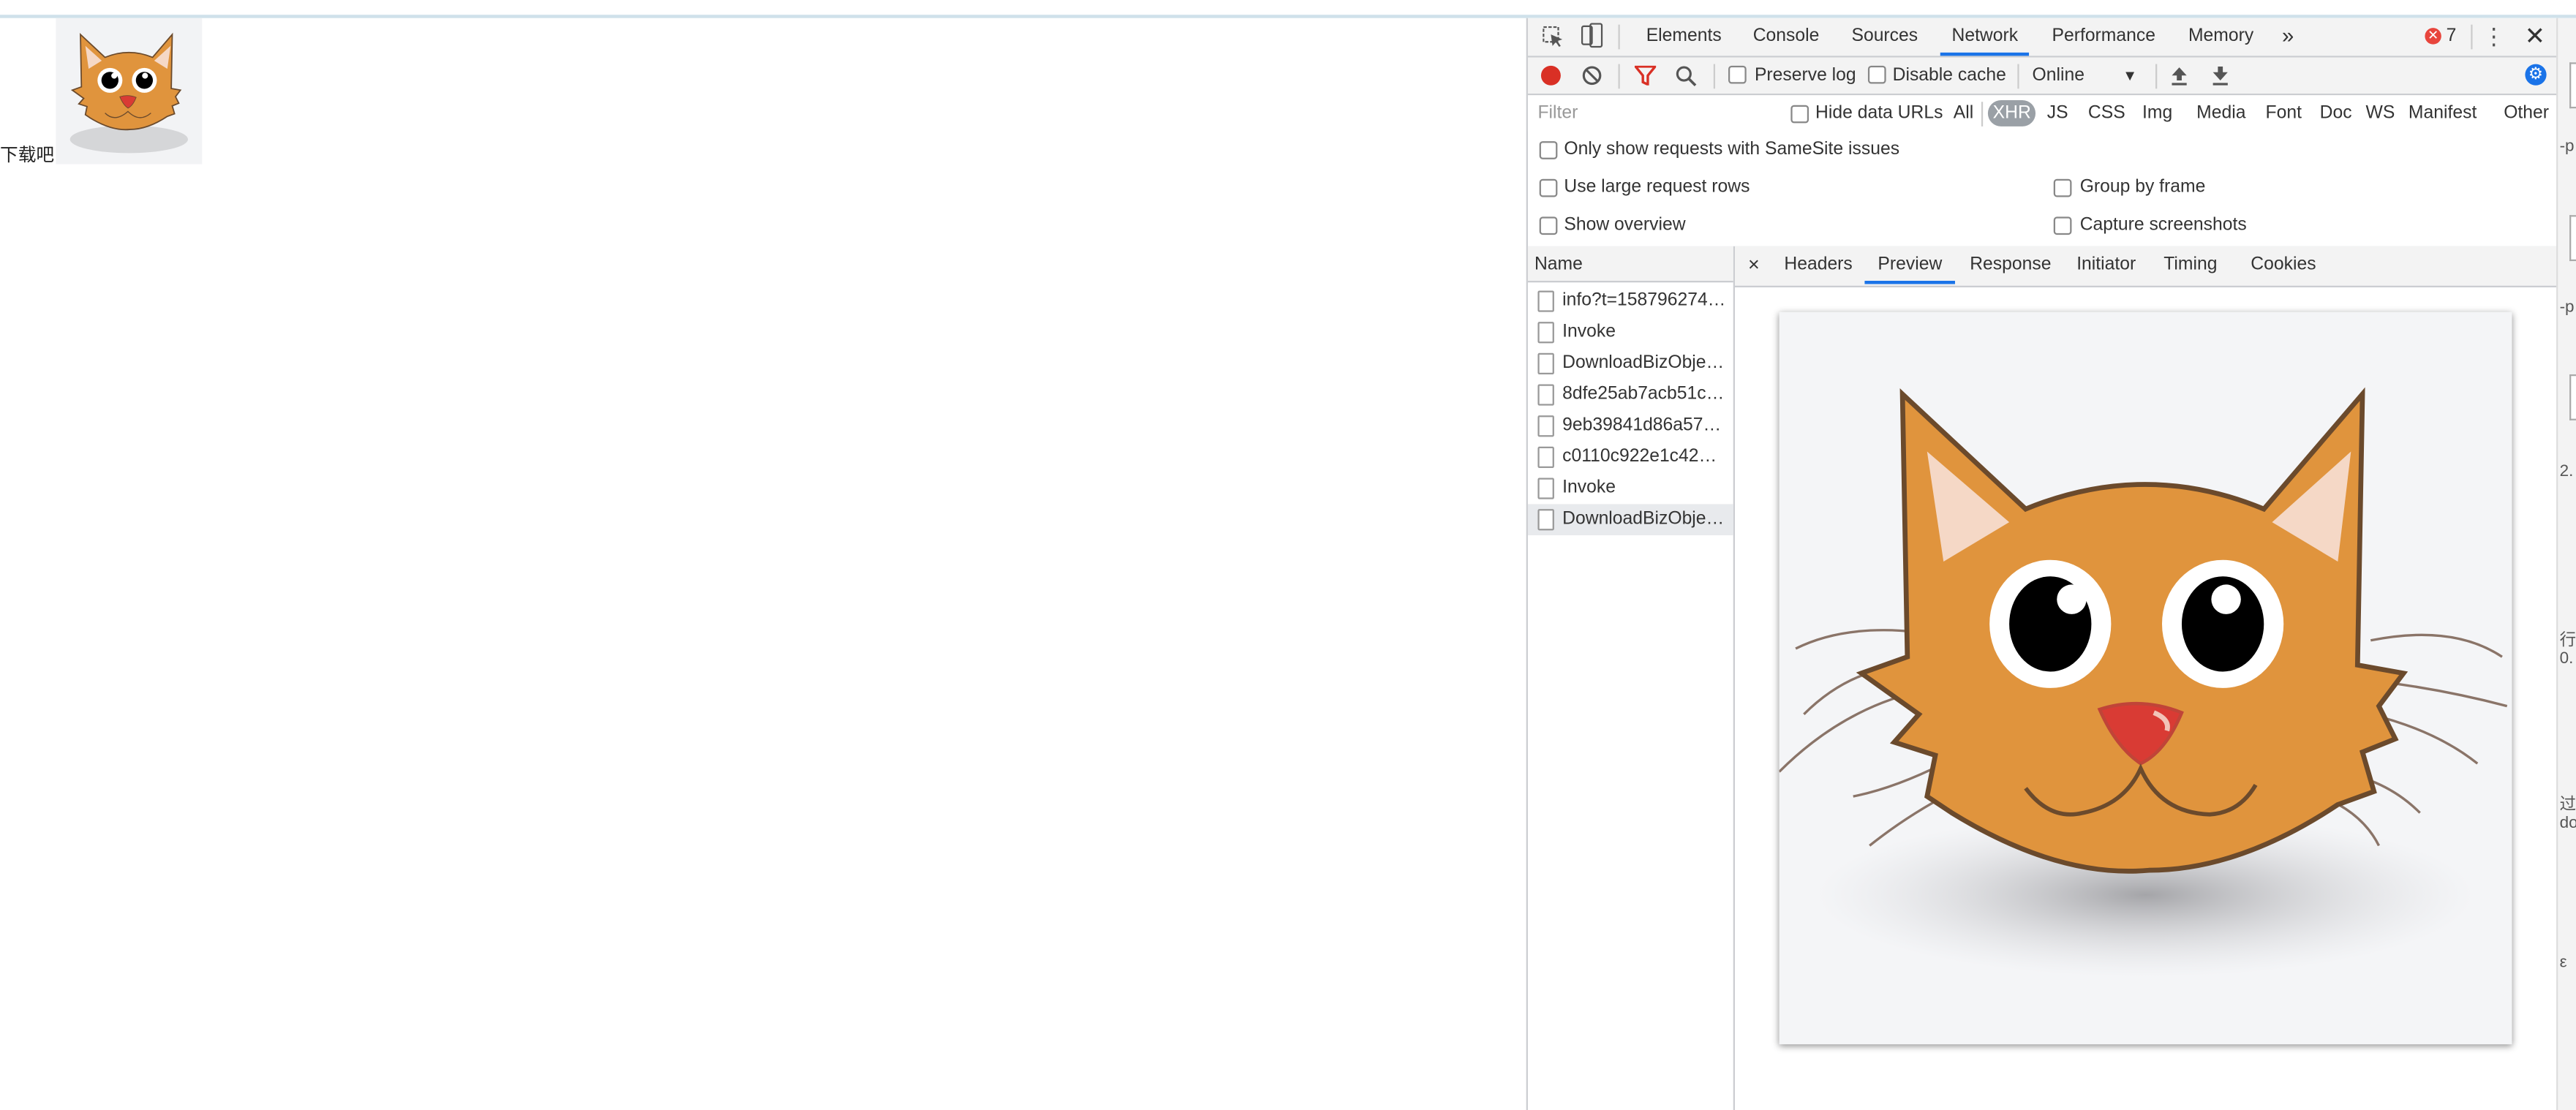  Describe the element at coordinates (2567, 641) in the screenshot. I see `strip-text: 行` at that location.